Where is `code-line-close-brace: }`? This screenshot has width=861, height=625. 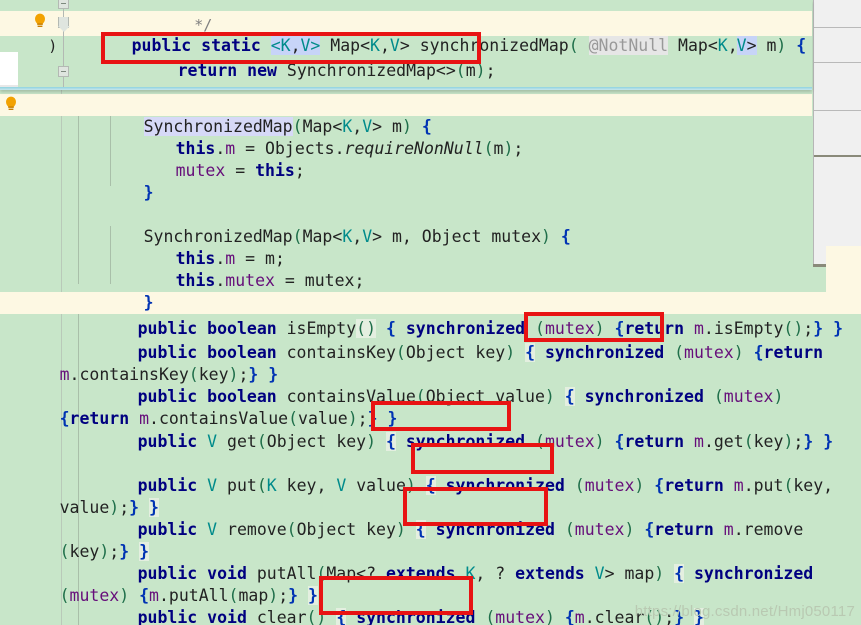
code-line-close-brace: } is located at coordinates (107, 76).